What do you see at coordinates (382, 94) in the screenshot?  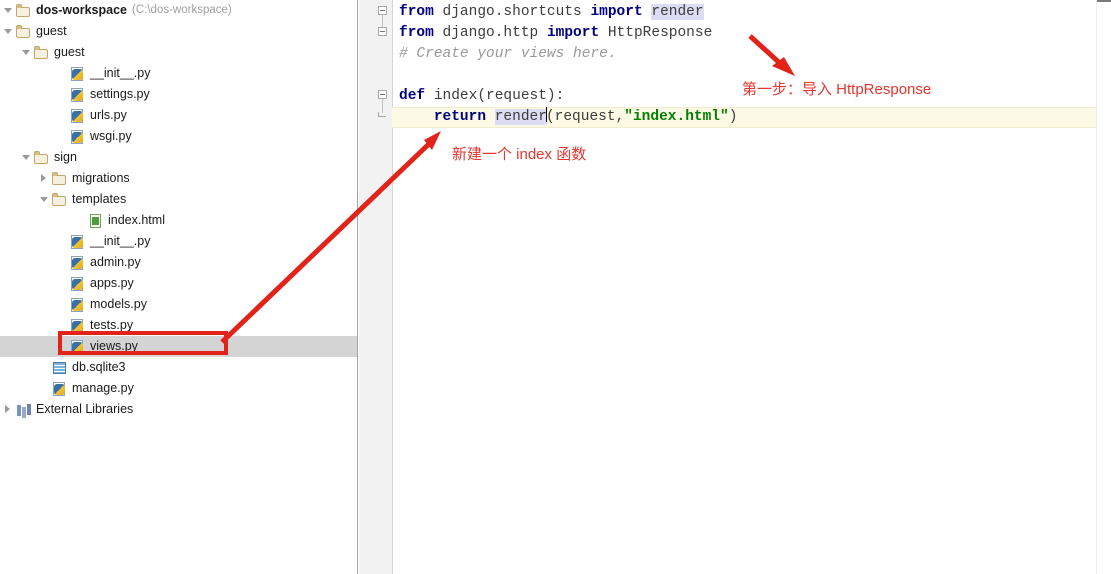 I see `fold-marker-line5` at bounding box center [382, 94].